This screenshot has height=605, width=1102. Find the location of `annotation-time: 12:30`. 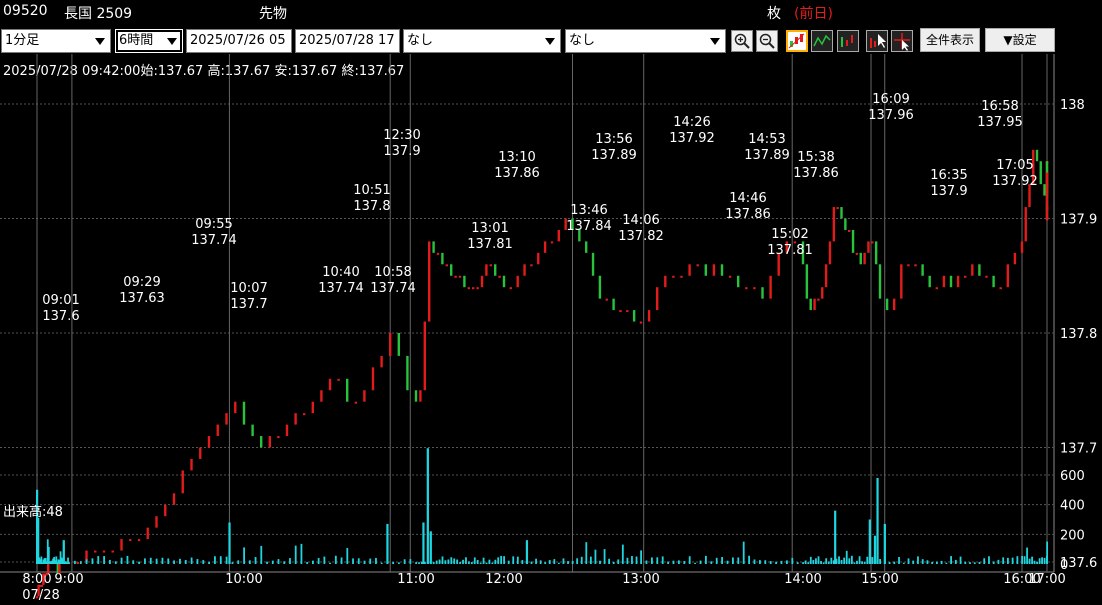

annotation-time: 12:30 is located at coordinates (401, 135).